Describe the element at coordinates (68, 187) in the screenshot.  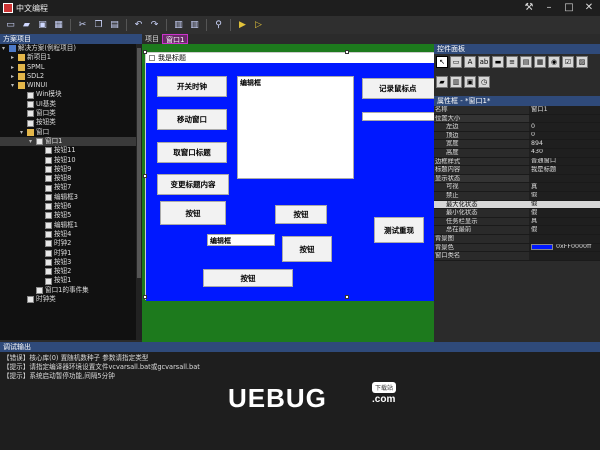
I see `tree-node: 按钮7` at that location.